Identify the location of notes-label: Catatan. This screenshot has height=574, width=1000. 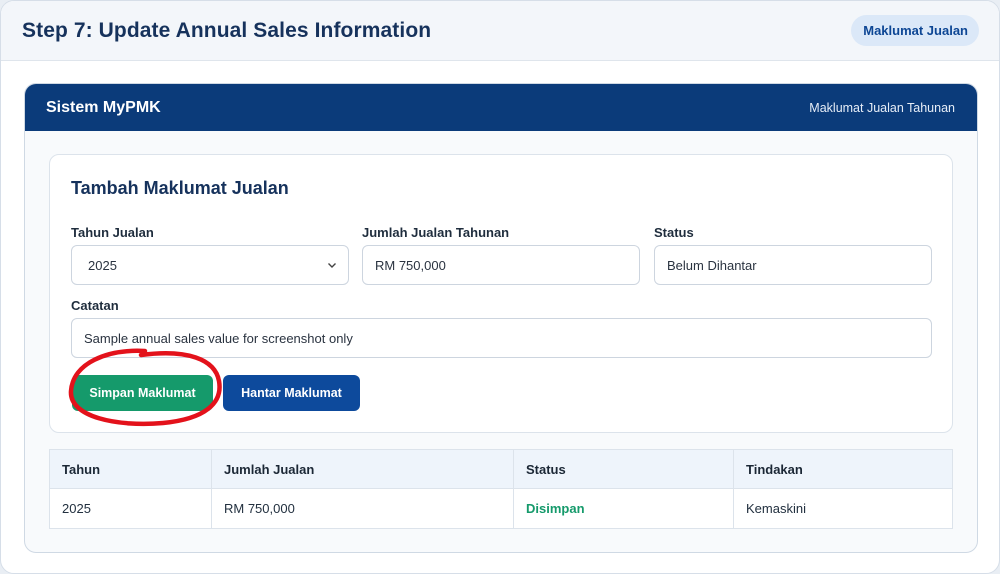
(95, 305).